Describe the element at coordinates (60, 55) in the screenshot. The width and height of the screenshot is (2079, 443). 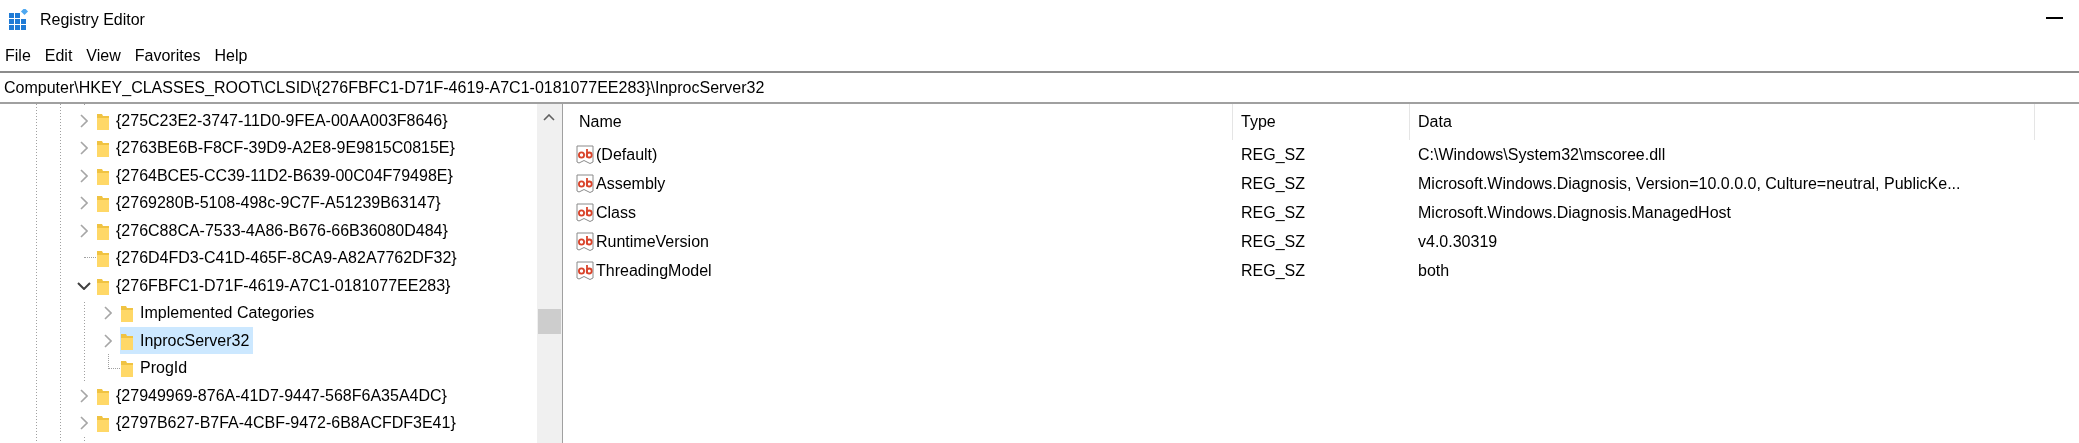
I see `menu-item: Edit` at that location.